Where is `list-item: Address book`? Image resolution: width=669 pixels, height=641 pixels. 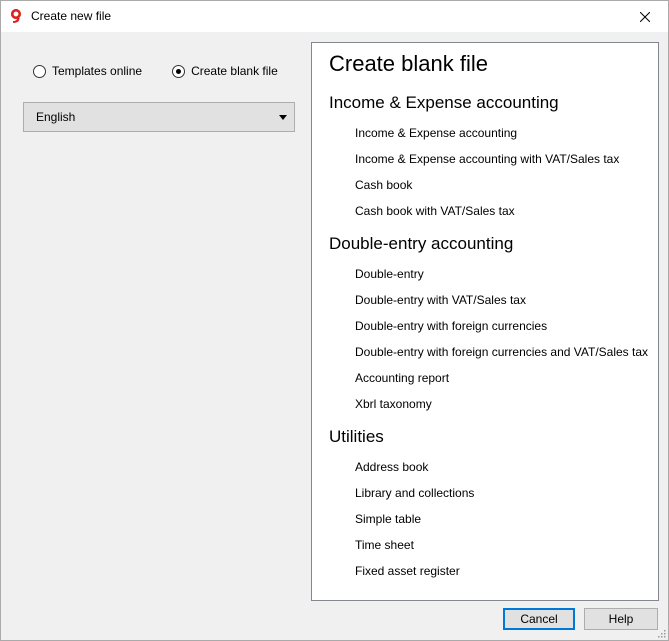
list-item: Address book is located at coordinates (391, 467).